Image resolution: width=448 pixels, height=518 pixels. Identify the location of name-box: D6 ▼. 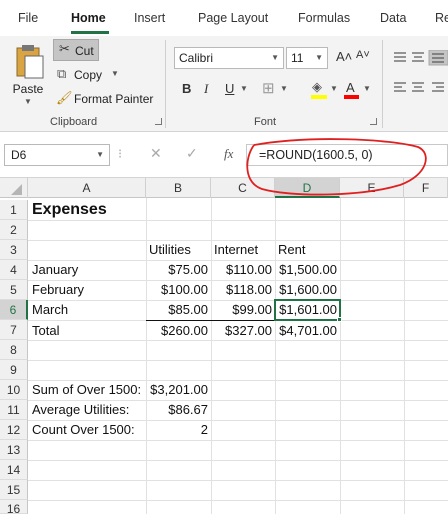
(57, 155).